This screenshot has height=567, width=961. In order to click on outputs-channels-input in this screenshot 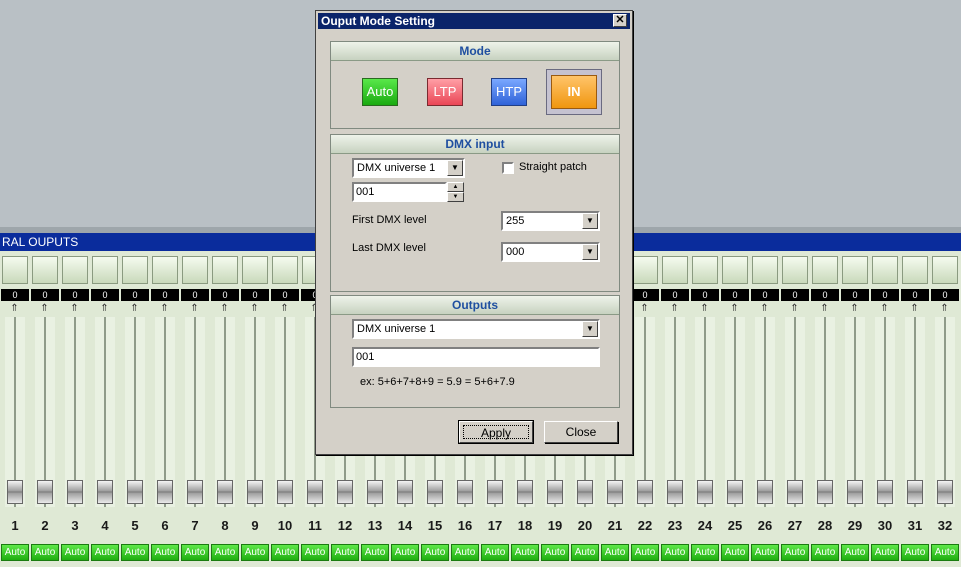, I will do `click(476, 357)`.